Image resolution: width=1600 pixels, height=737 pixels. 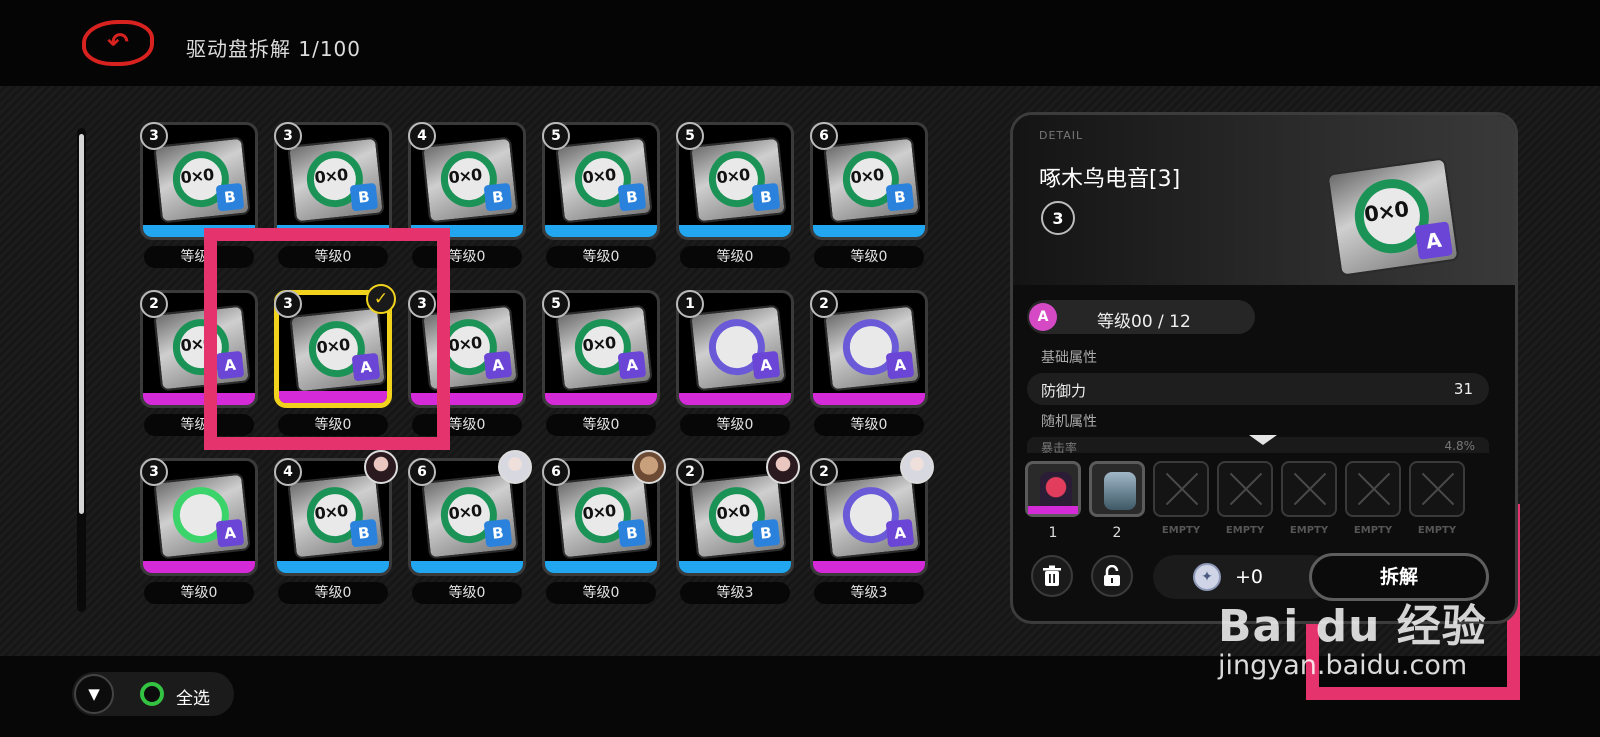 I want to click on grid-scrollbar, so click(x=81, y=370).